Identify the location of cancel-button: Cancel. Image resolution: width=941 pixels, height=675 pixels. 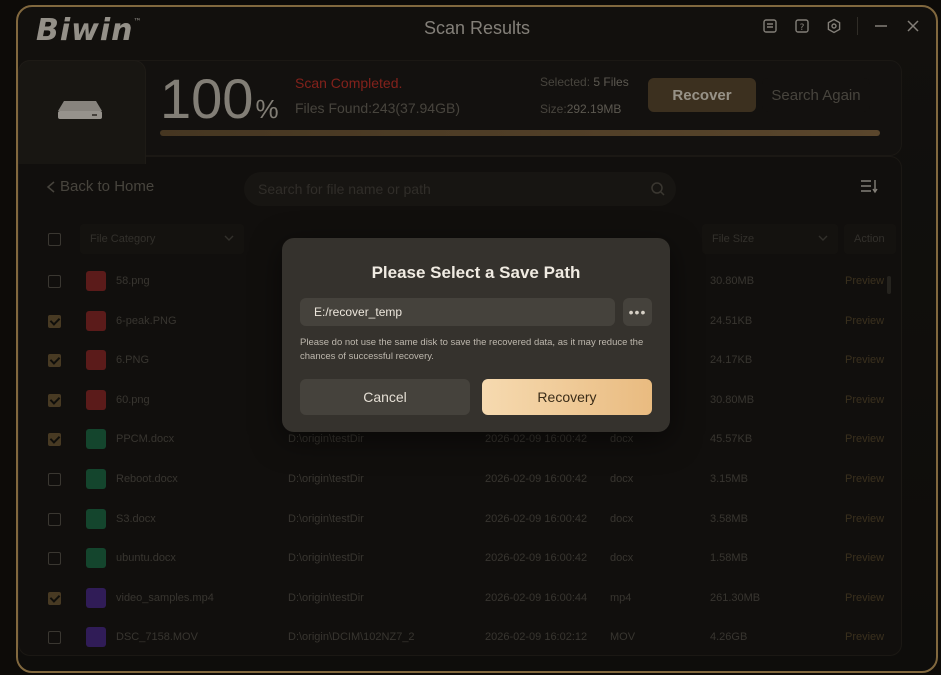
(385, 397).